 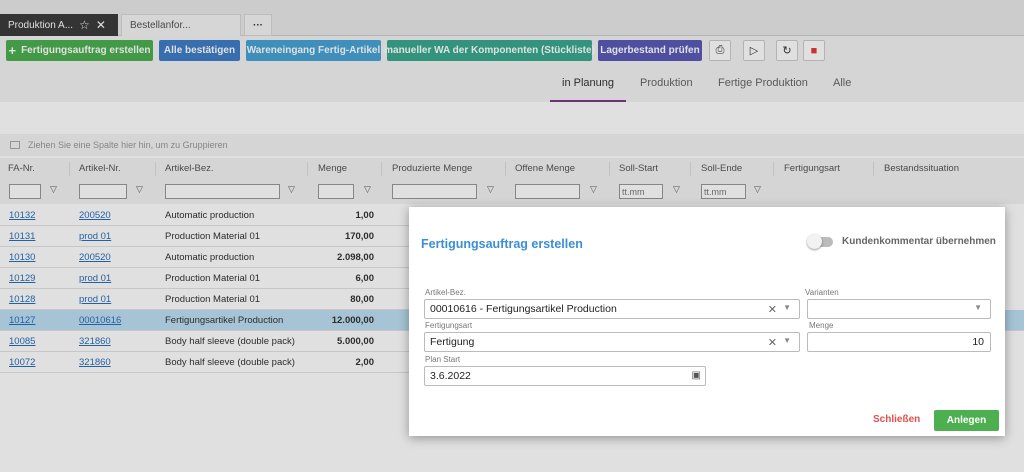 What do you see at coordinates (452, 342) in the screenshot?
I see `fertigungsart-select-value: Fertigung` at bounding box center [452, 342].